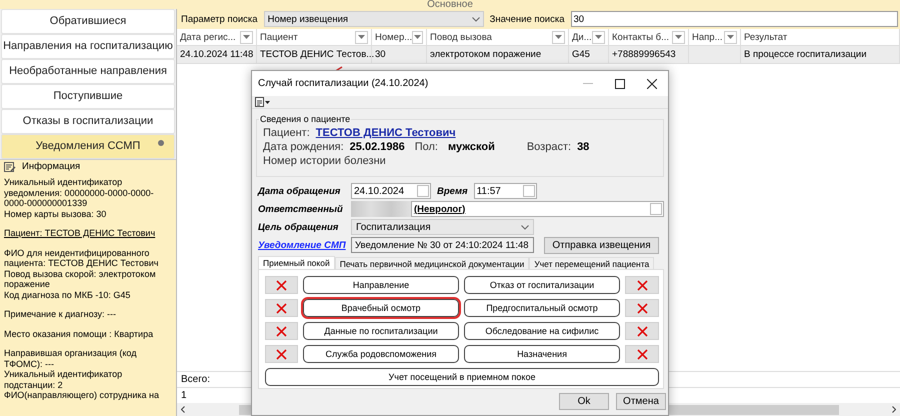 The width and height of the screenshot is (900, 416). What do you see at coordinates (377, 147) in the screenshot?
I see `birth-date: 25.02.1986` at bounding box center [377, 147].